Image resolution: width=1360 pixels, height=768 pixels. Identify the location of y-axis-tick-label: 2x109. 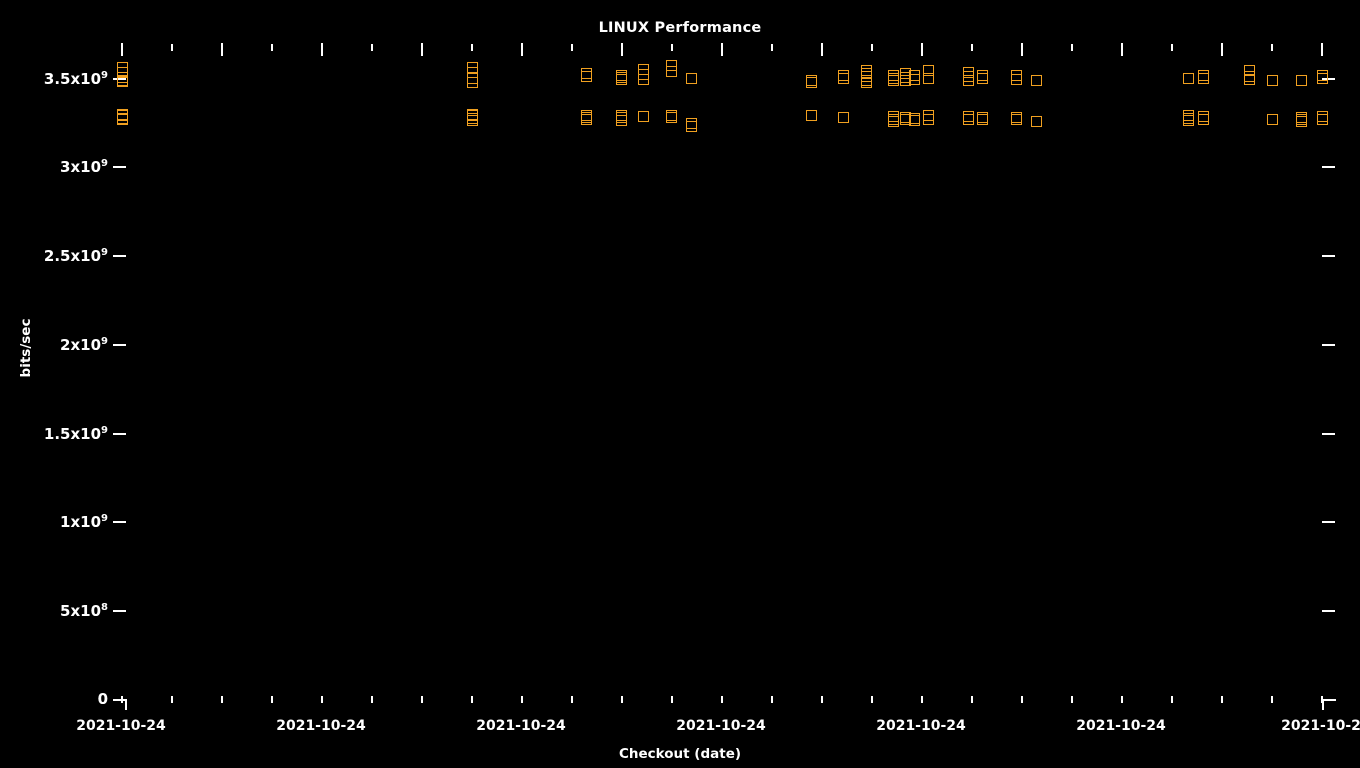
(84, 344).